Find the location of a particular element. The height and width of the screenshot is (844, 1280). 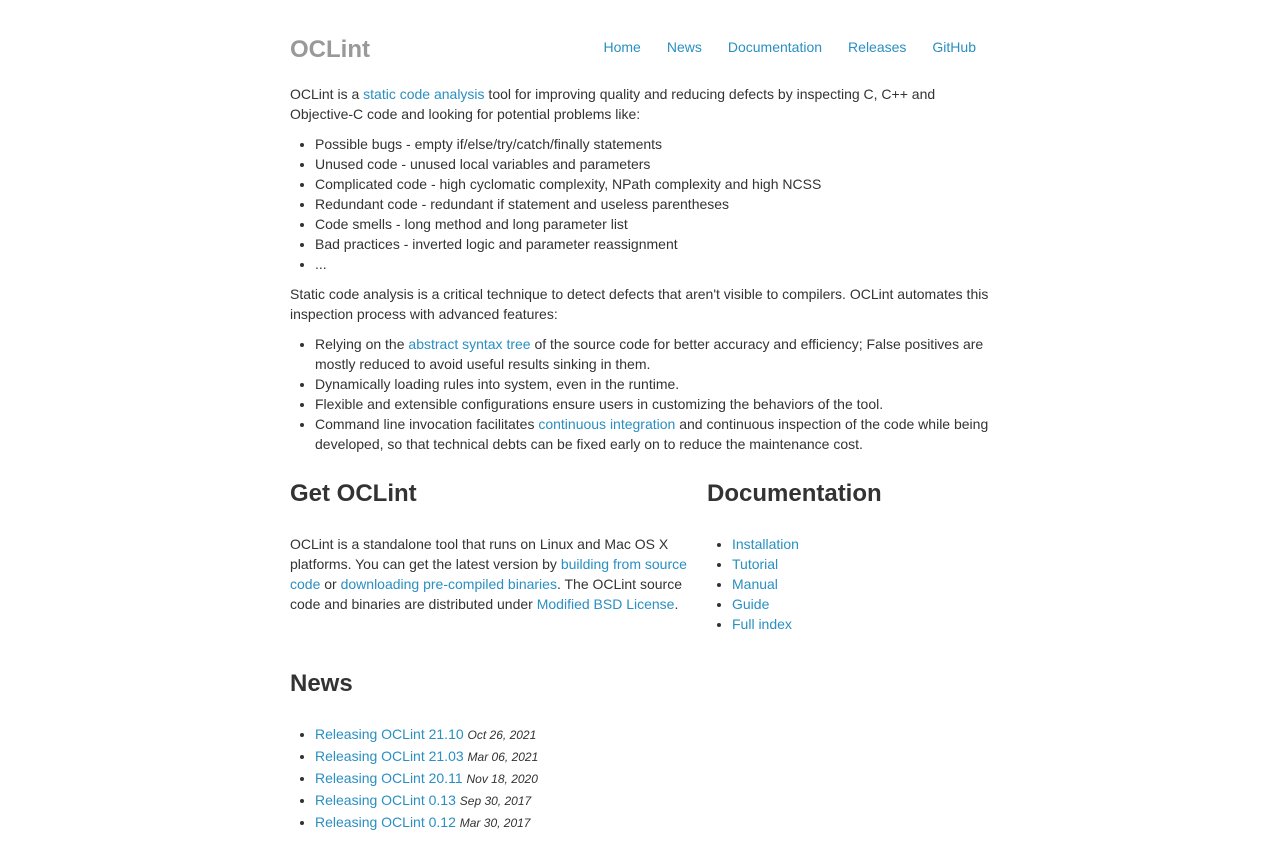

news-link: Releasing OCLint 20.11 is located at coordinates (389, 778).